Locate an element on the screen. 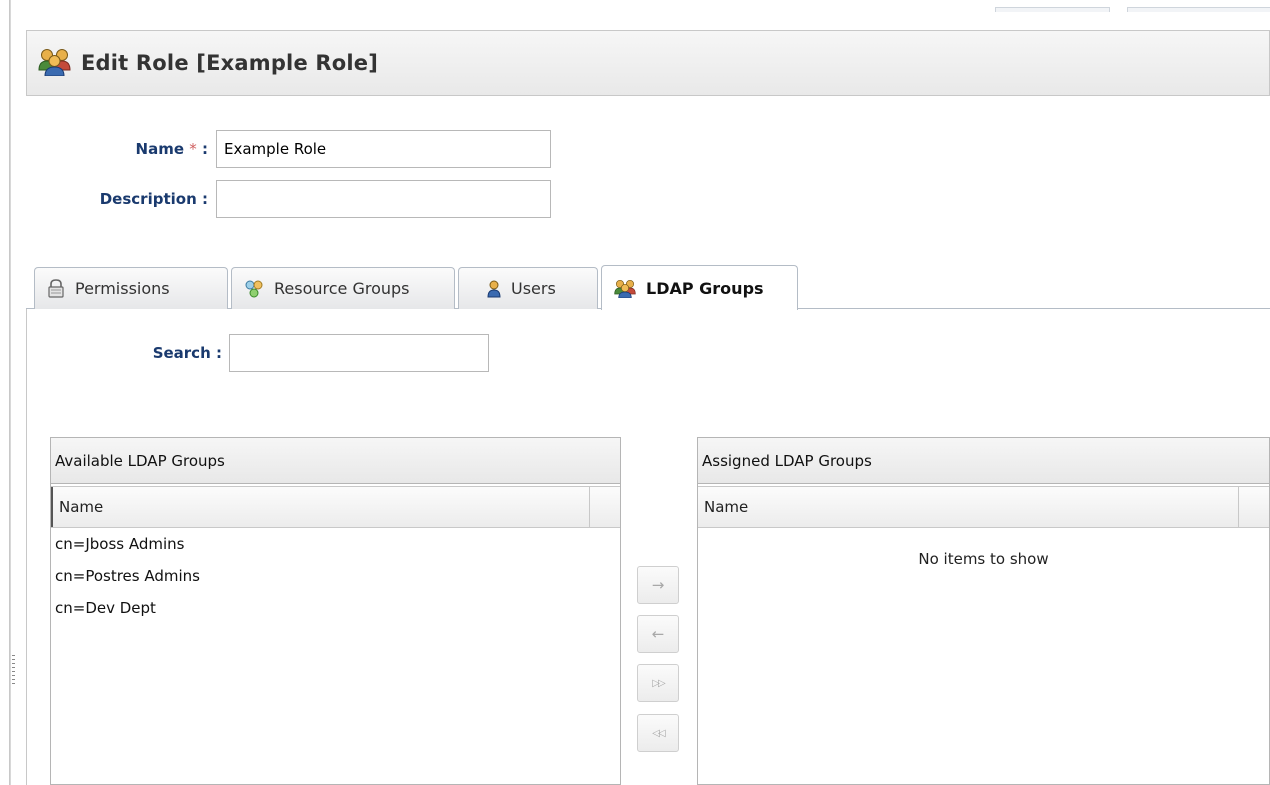  assigned-groups-column-header: Name is located at coordinates (983, 507).